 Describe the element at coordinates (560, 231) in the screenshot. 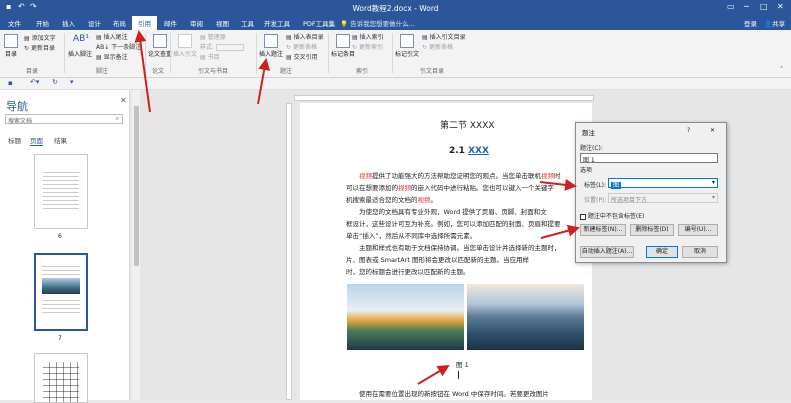

I see `arrow-to-new-label` at that location.